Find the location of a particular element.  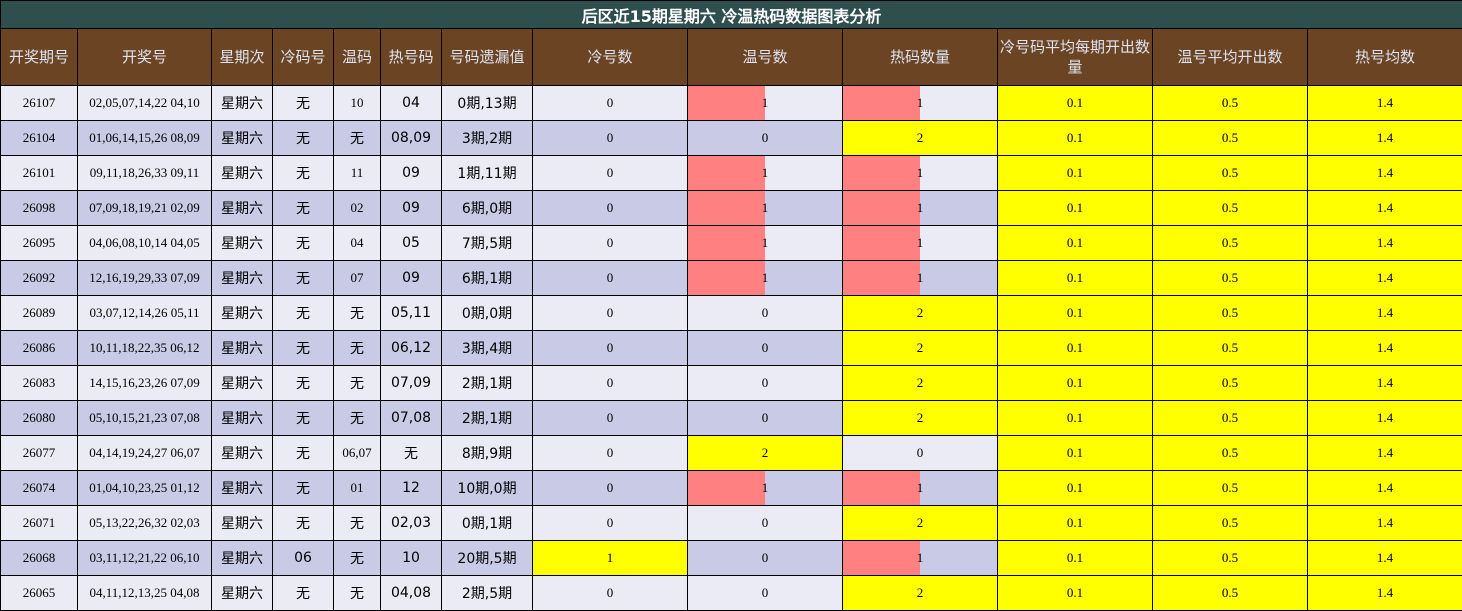

cell-omission: 10期,0期 is located at coordinates (487, 488).